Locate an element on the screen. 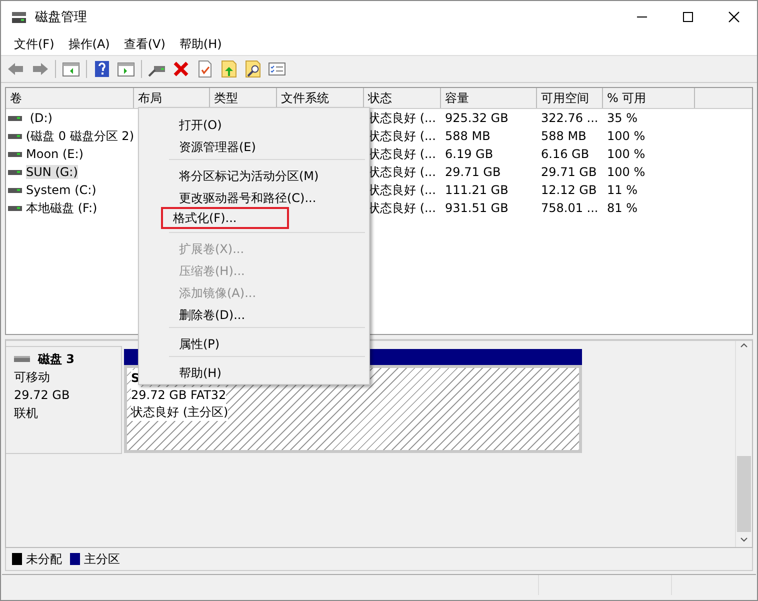  menu-item: 打开(O) is located at coordinates (254, 123).